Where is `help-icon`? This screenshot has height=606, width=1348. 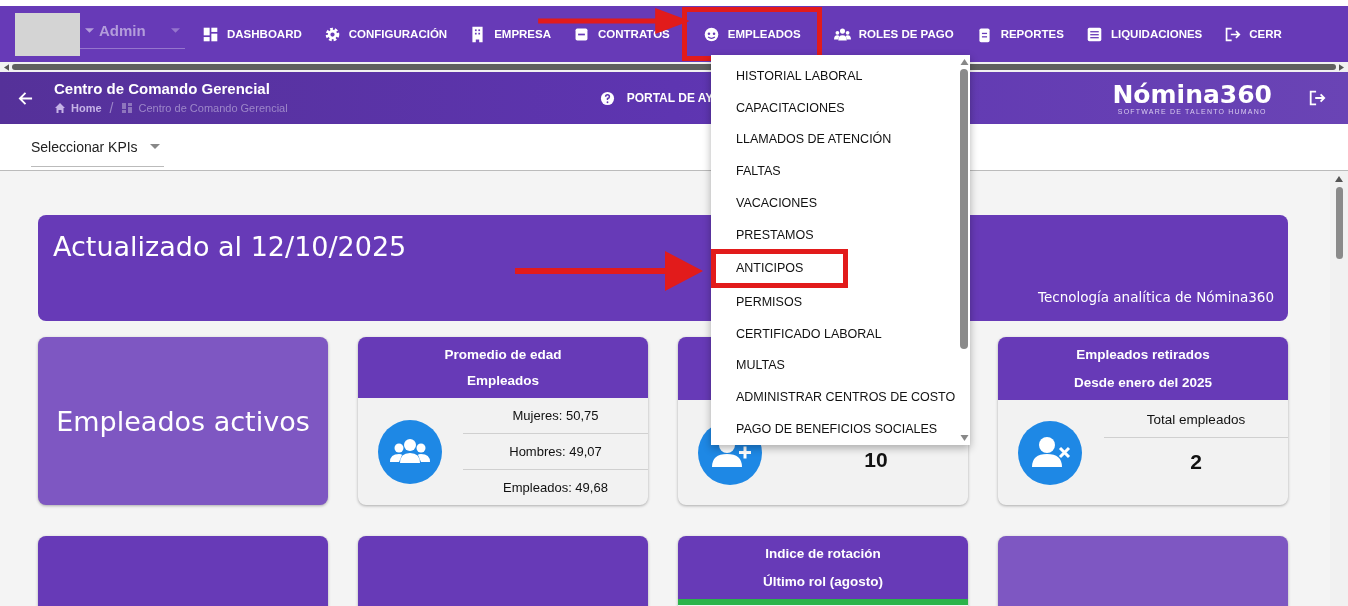
help-icon is located at coordinates (607, 98).